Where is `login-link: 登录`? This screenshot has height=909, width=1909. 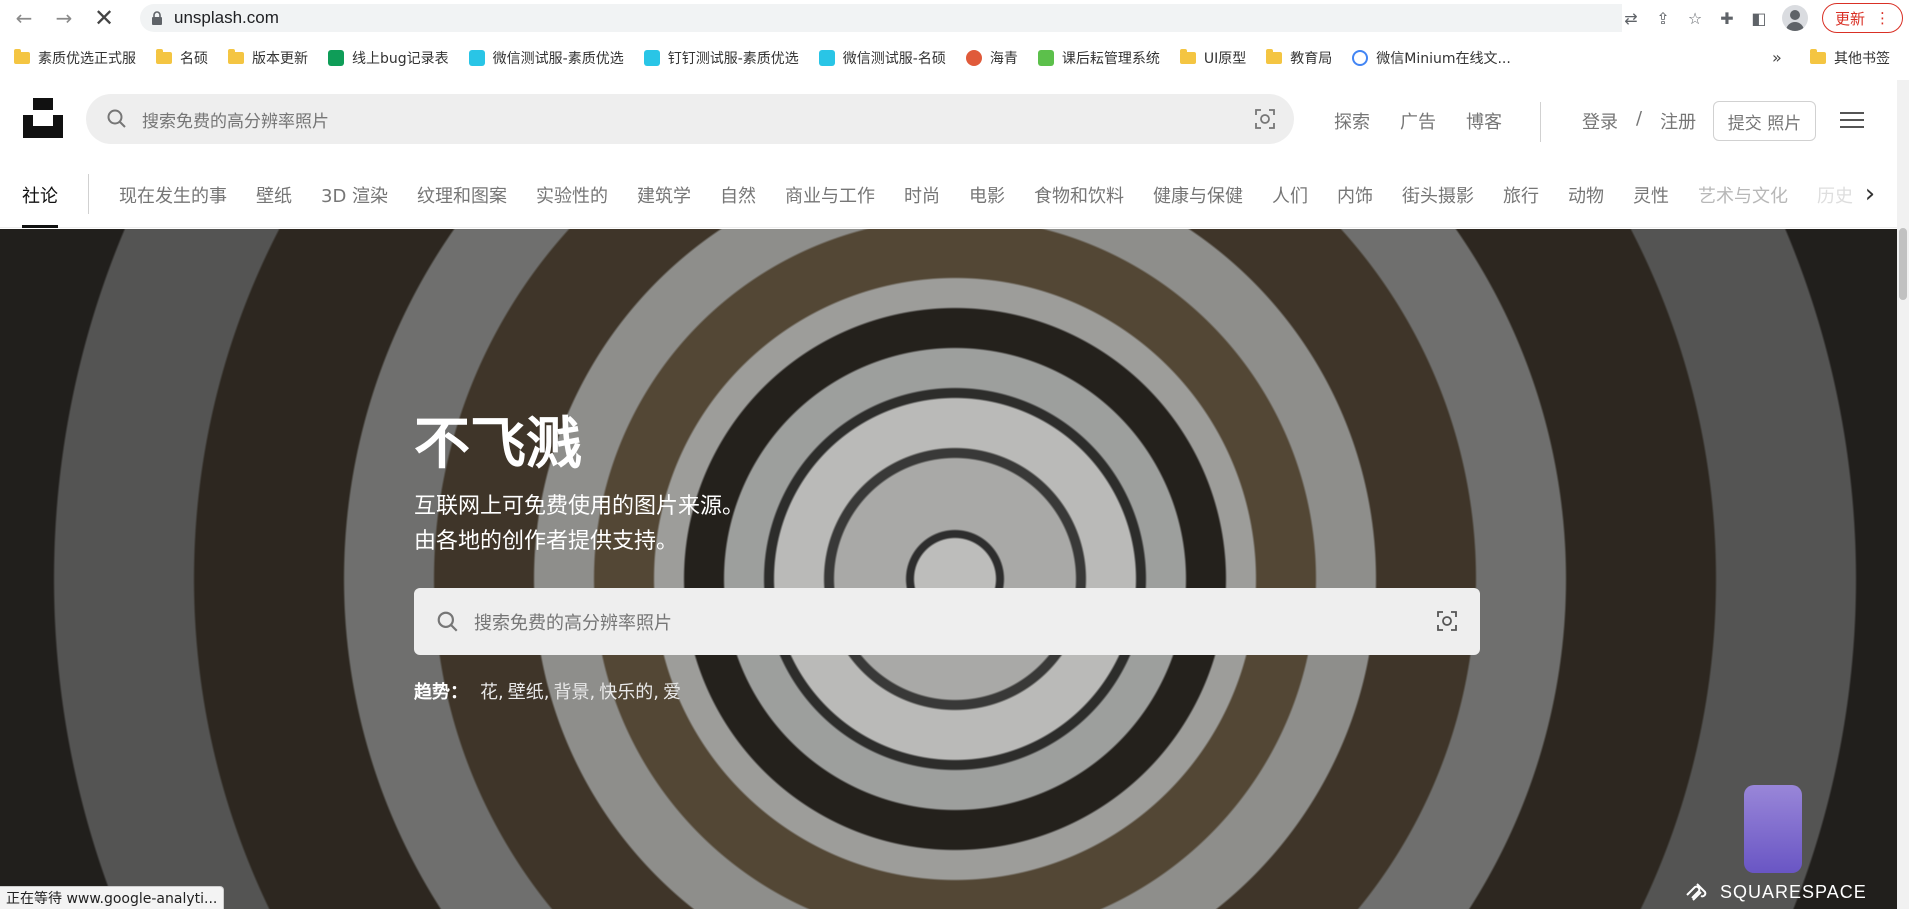 login-link: 登录 is located at coordinates (1600, 121).